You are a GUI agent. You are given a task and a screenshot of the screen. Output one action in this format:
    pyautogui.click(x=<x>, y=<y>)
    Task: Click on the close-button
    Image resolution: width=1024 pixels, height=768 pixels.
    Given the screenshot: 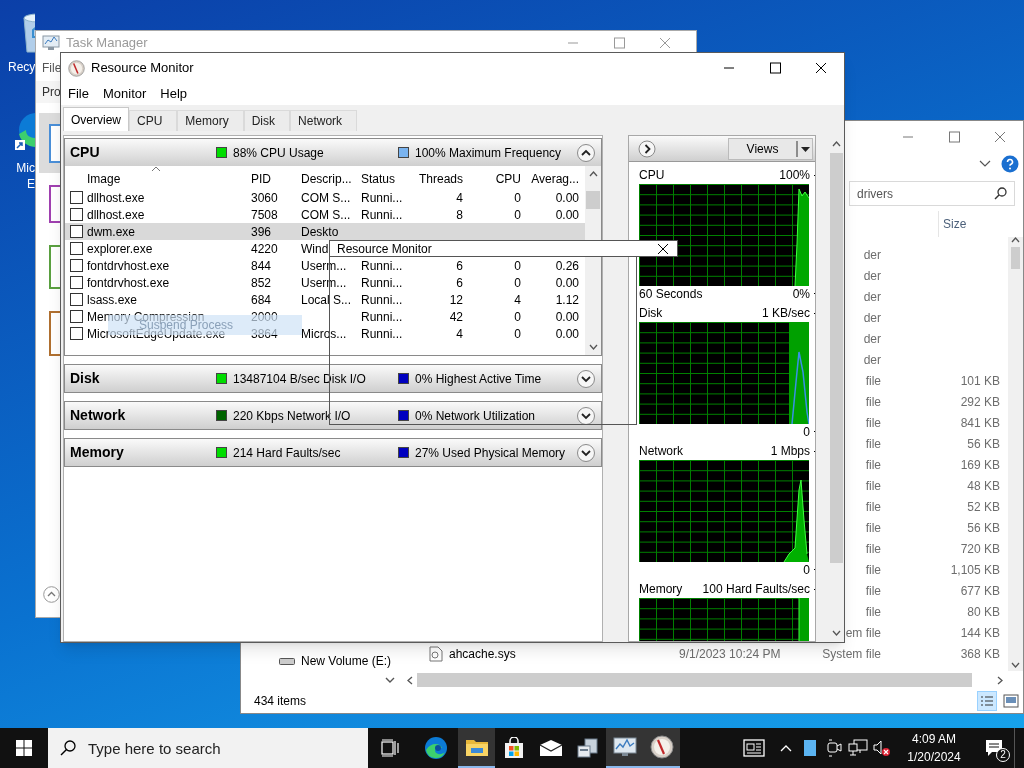 What is the action you would take?
    pyautogui.click(x=663, y=248)
    